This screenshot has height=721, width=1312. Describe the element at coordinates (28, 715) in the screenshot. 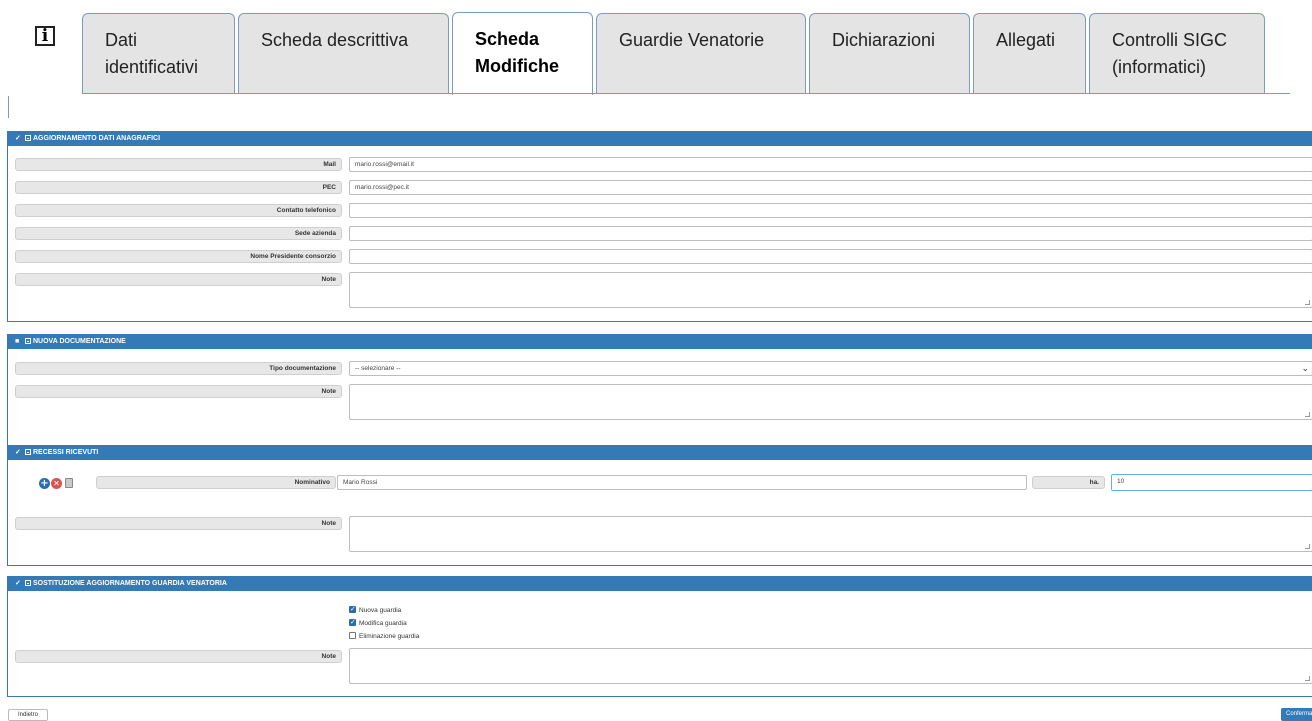

I see `back-button: Indietro` at that location.